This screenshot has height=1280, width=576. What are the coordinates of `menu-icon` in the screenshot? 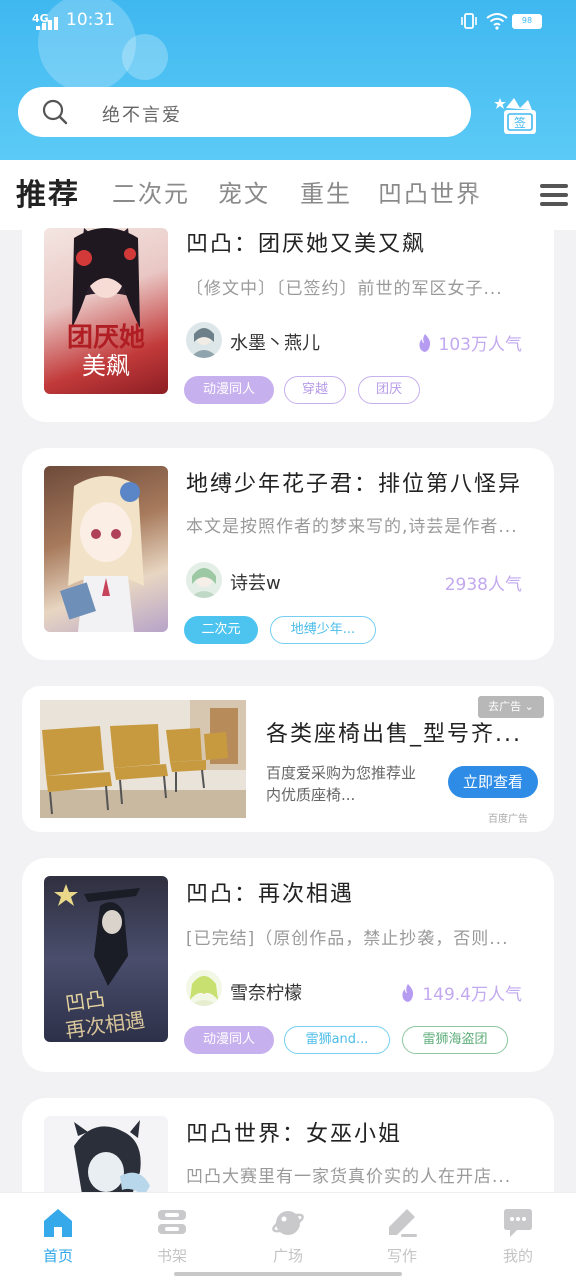 It's located at (554, 195).